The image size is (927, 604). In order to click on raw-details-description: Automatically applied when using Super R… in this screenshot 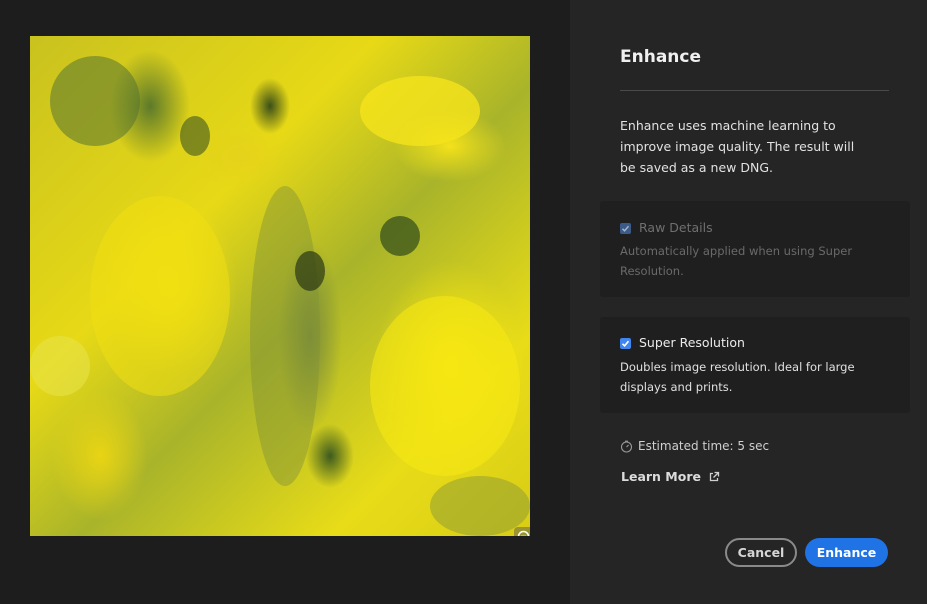, I will do `click(736, 261)`.